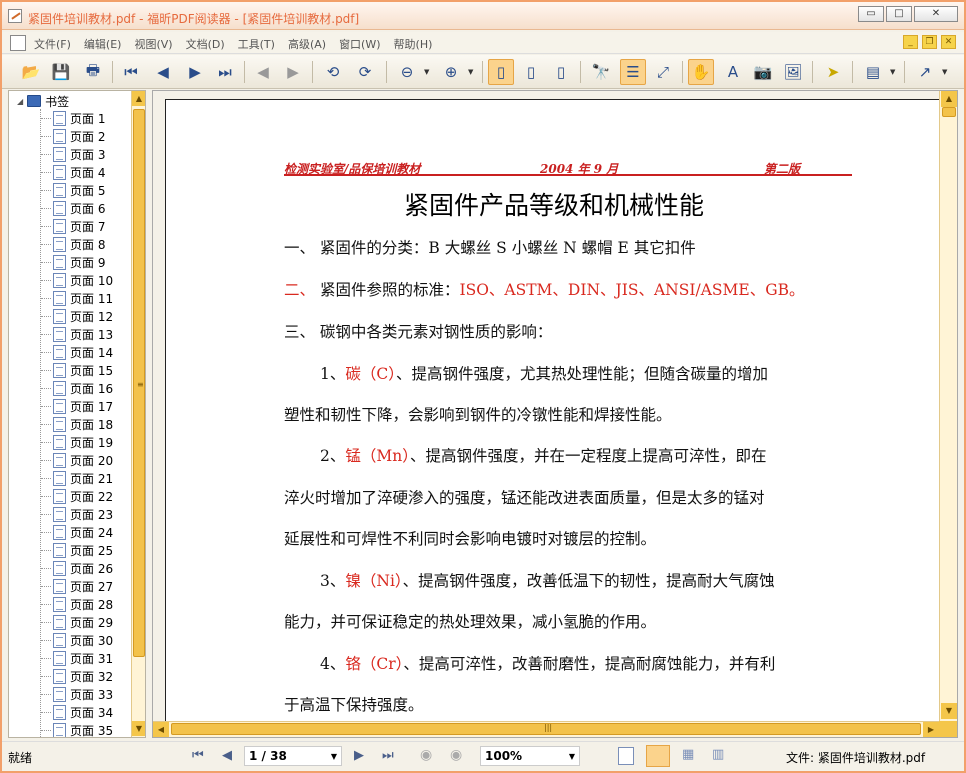  Describe the element at coordinates (948, 406) in the screenshot. I see `vertical-scrollbar: ▲ ▼` at that location.